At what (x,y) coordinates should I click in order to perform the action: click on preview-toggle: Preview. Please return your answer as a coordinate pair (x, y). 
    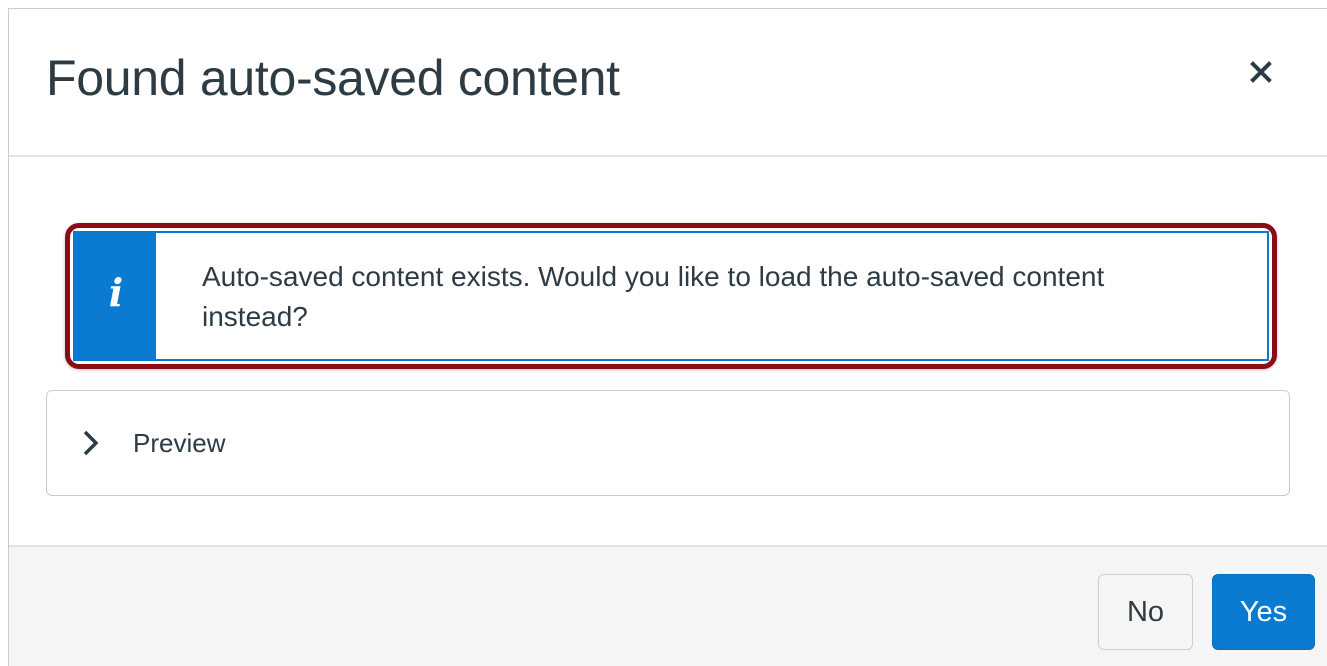
    Looking at the image, I should click on (668, 443).